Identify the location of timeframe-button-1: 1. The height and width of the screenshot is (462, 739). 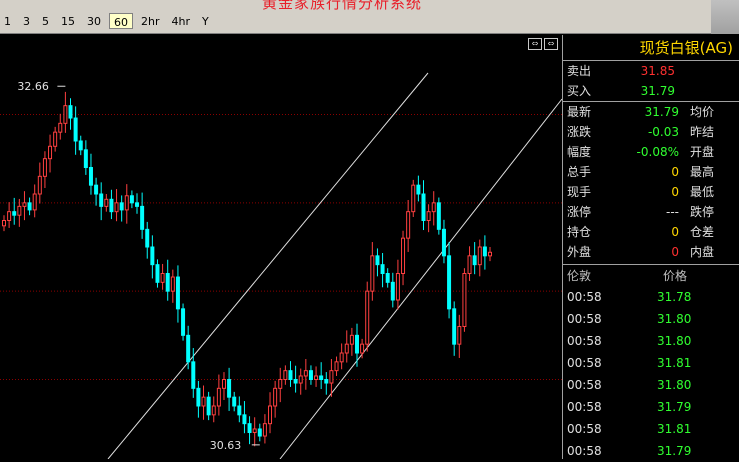
(7, 21).